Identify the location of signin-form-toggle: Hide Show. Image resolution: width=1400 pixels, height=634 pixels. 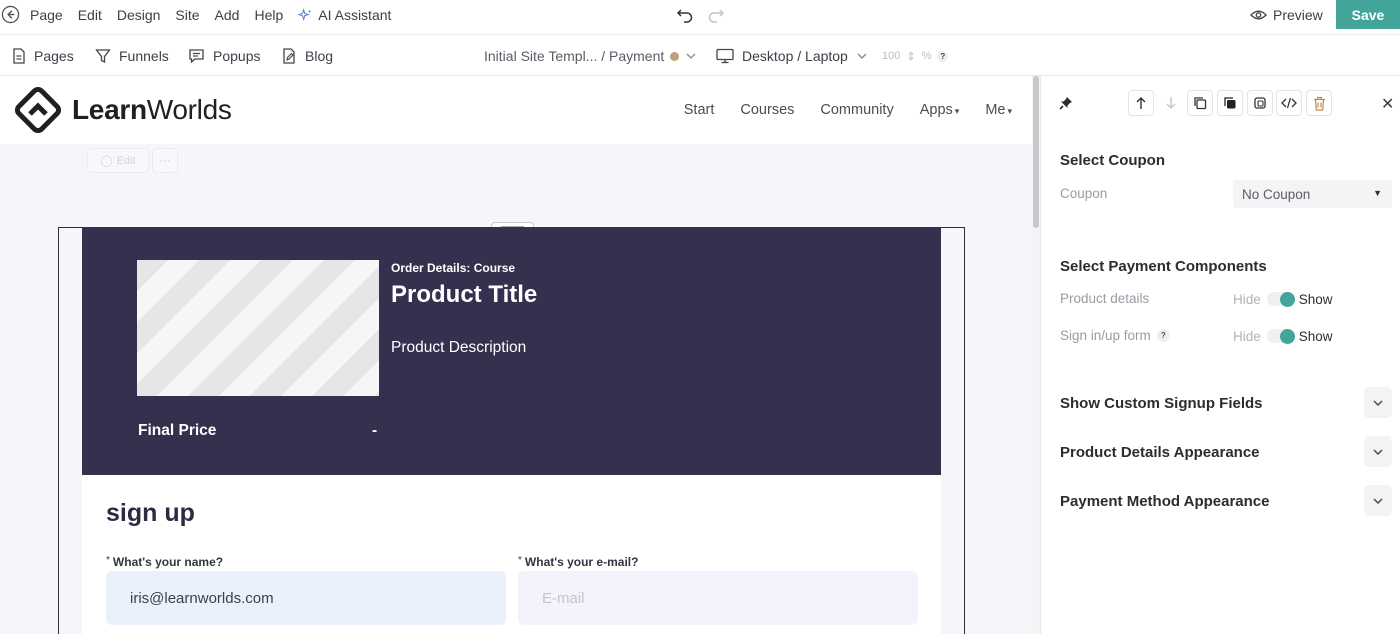
(1283, 336).